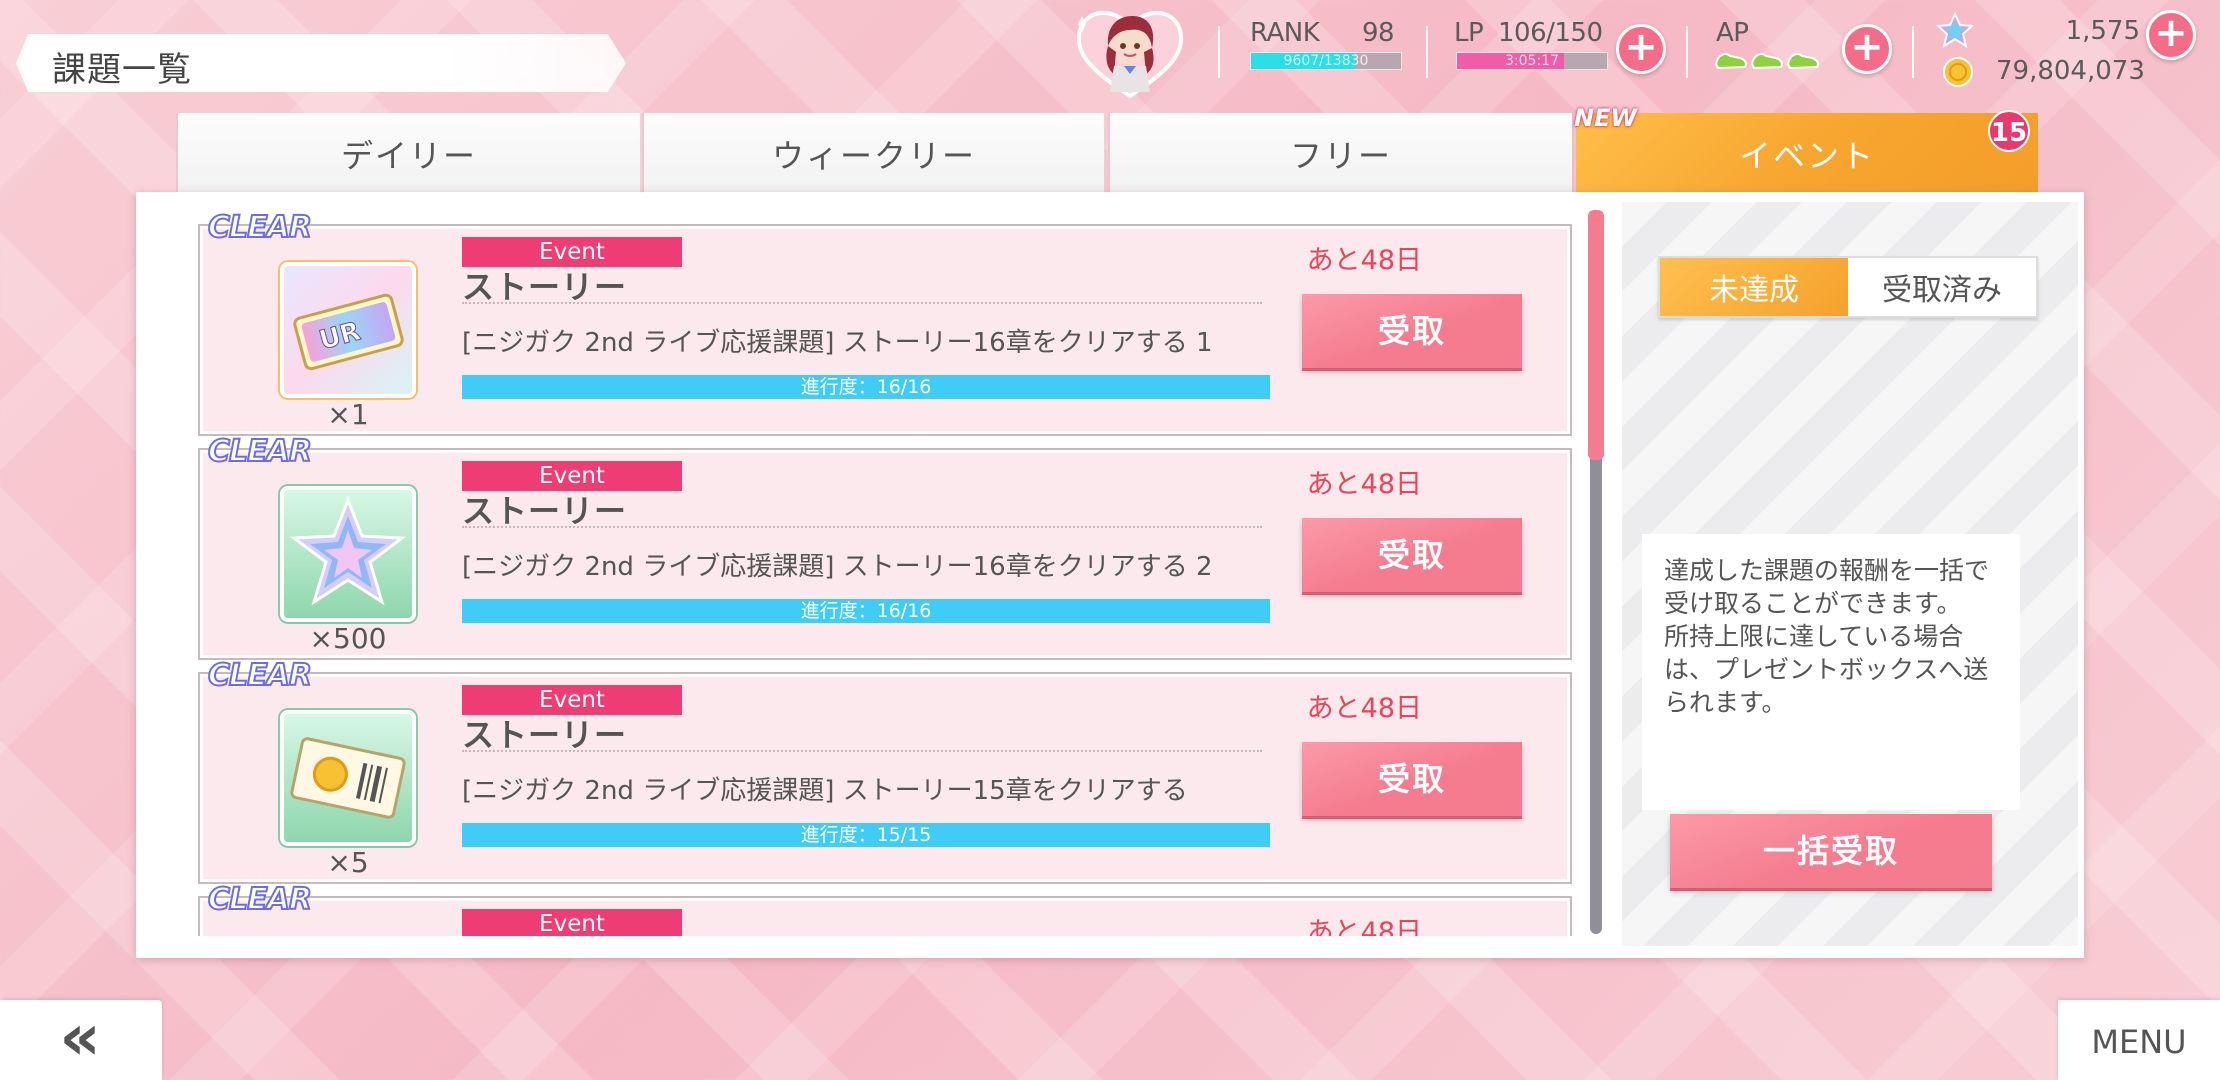 The width and height of the screenshot is (2220, 1080). Describe the element at coordinates (837, 343) in the screenshot. I see `task-description: [ニジガク 2nd ライブ応援課題] ストーリー16章をクリアする 1` at that location.